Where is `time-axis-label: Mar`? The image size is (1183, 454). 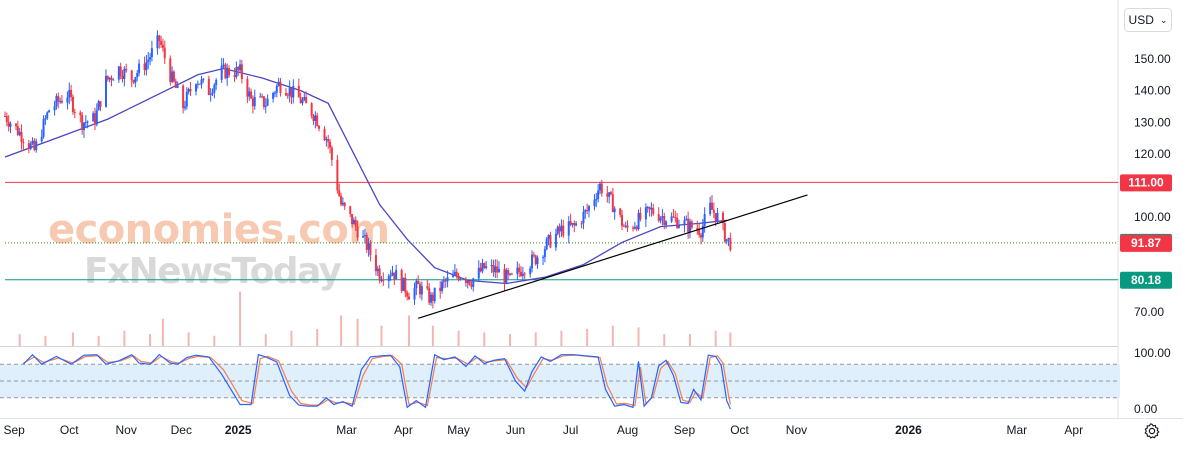 time-axis-label: Mar is located at coordinates (1017, 430).